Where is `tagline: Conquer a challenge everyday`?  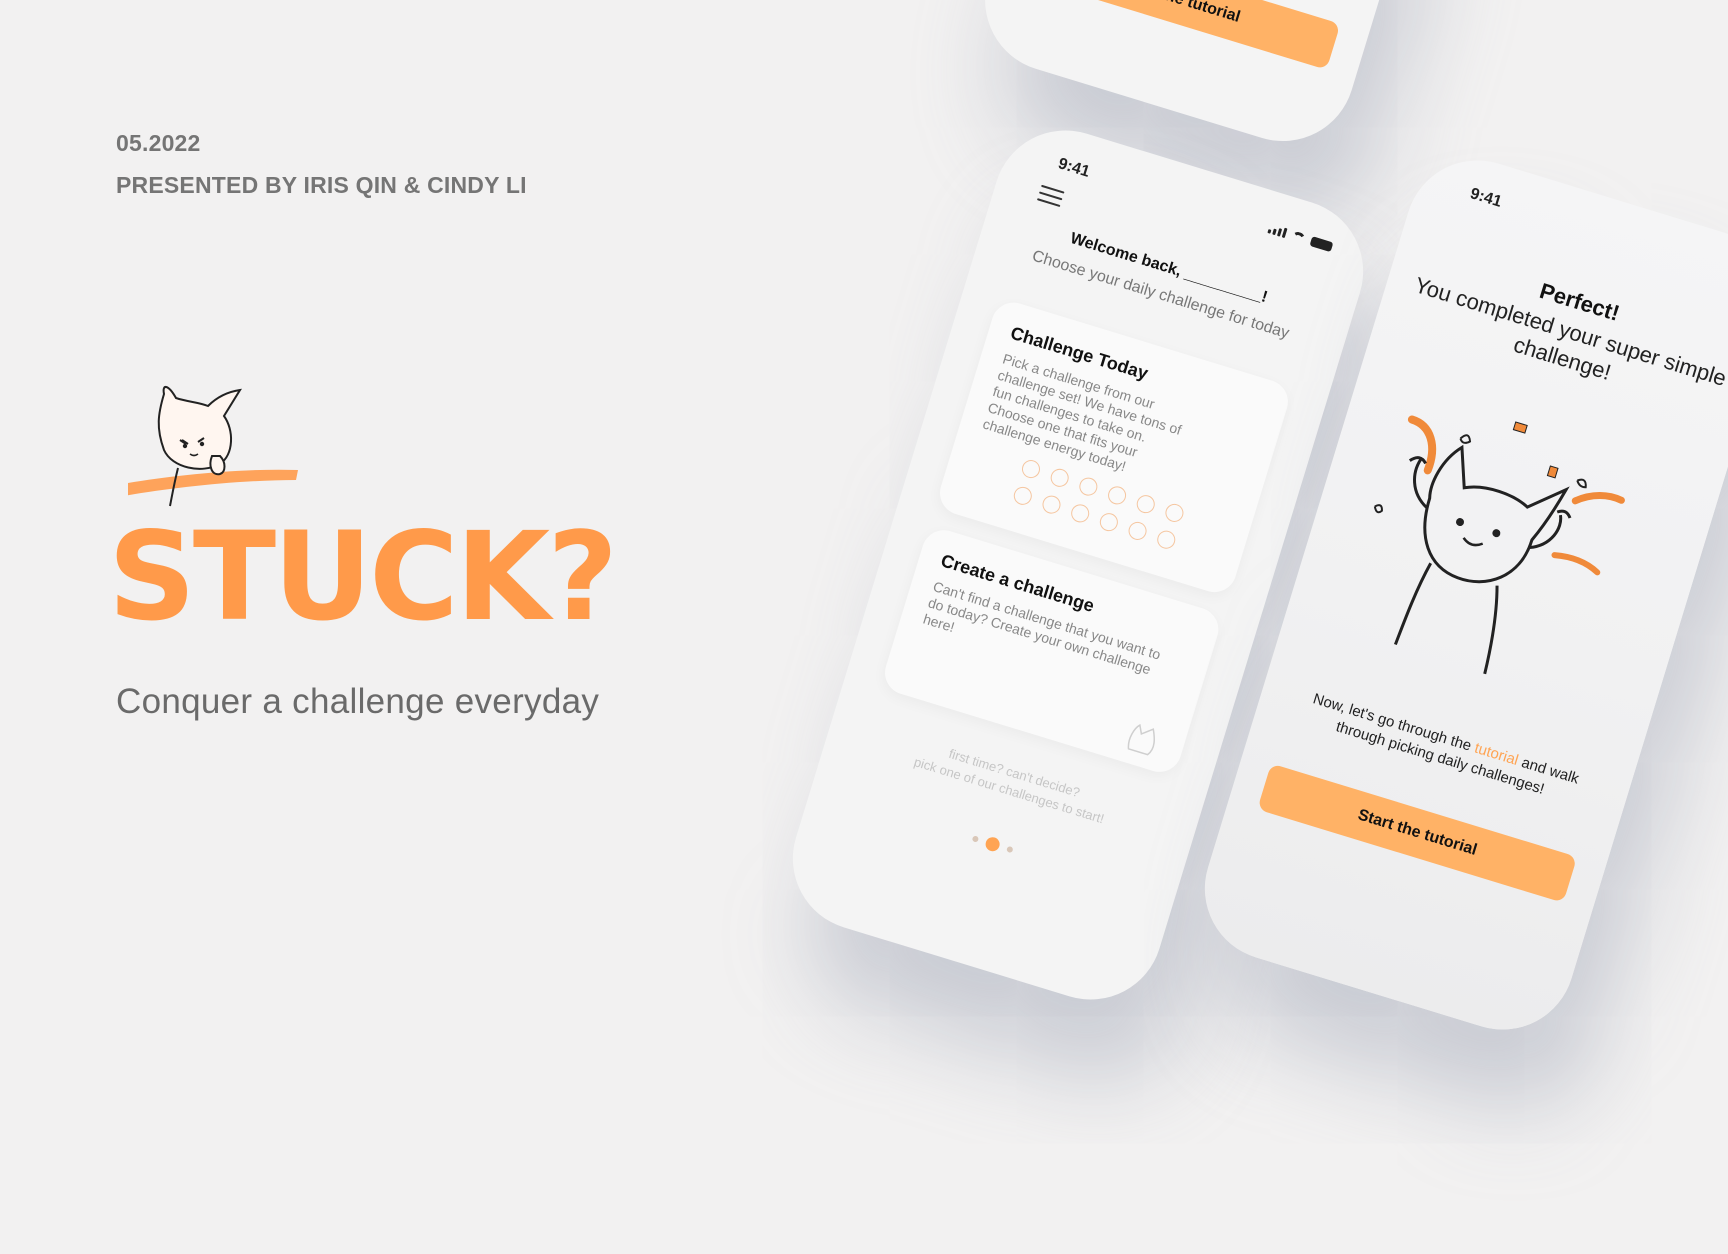
tagline: Conquer a challenge everyday is located at coordinates (358, 701).